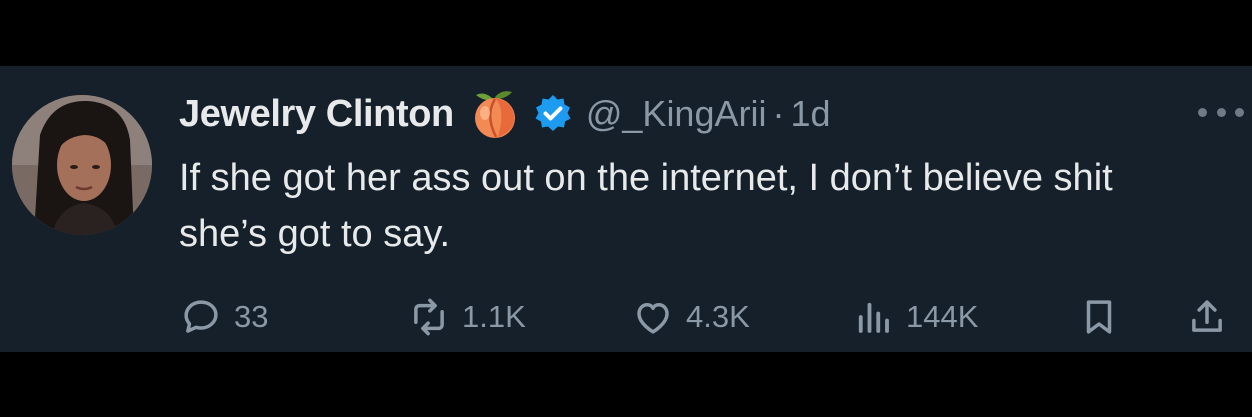 Image resolution: width=1252 pixels, height=417 pixels. What do you see at coordinates (626, 317) in the screenshot?
I see `action-bar: 33 1.1K 4.3K 144K` at bounding box center [626, 317].